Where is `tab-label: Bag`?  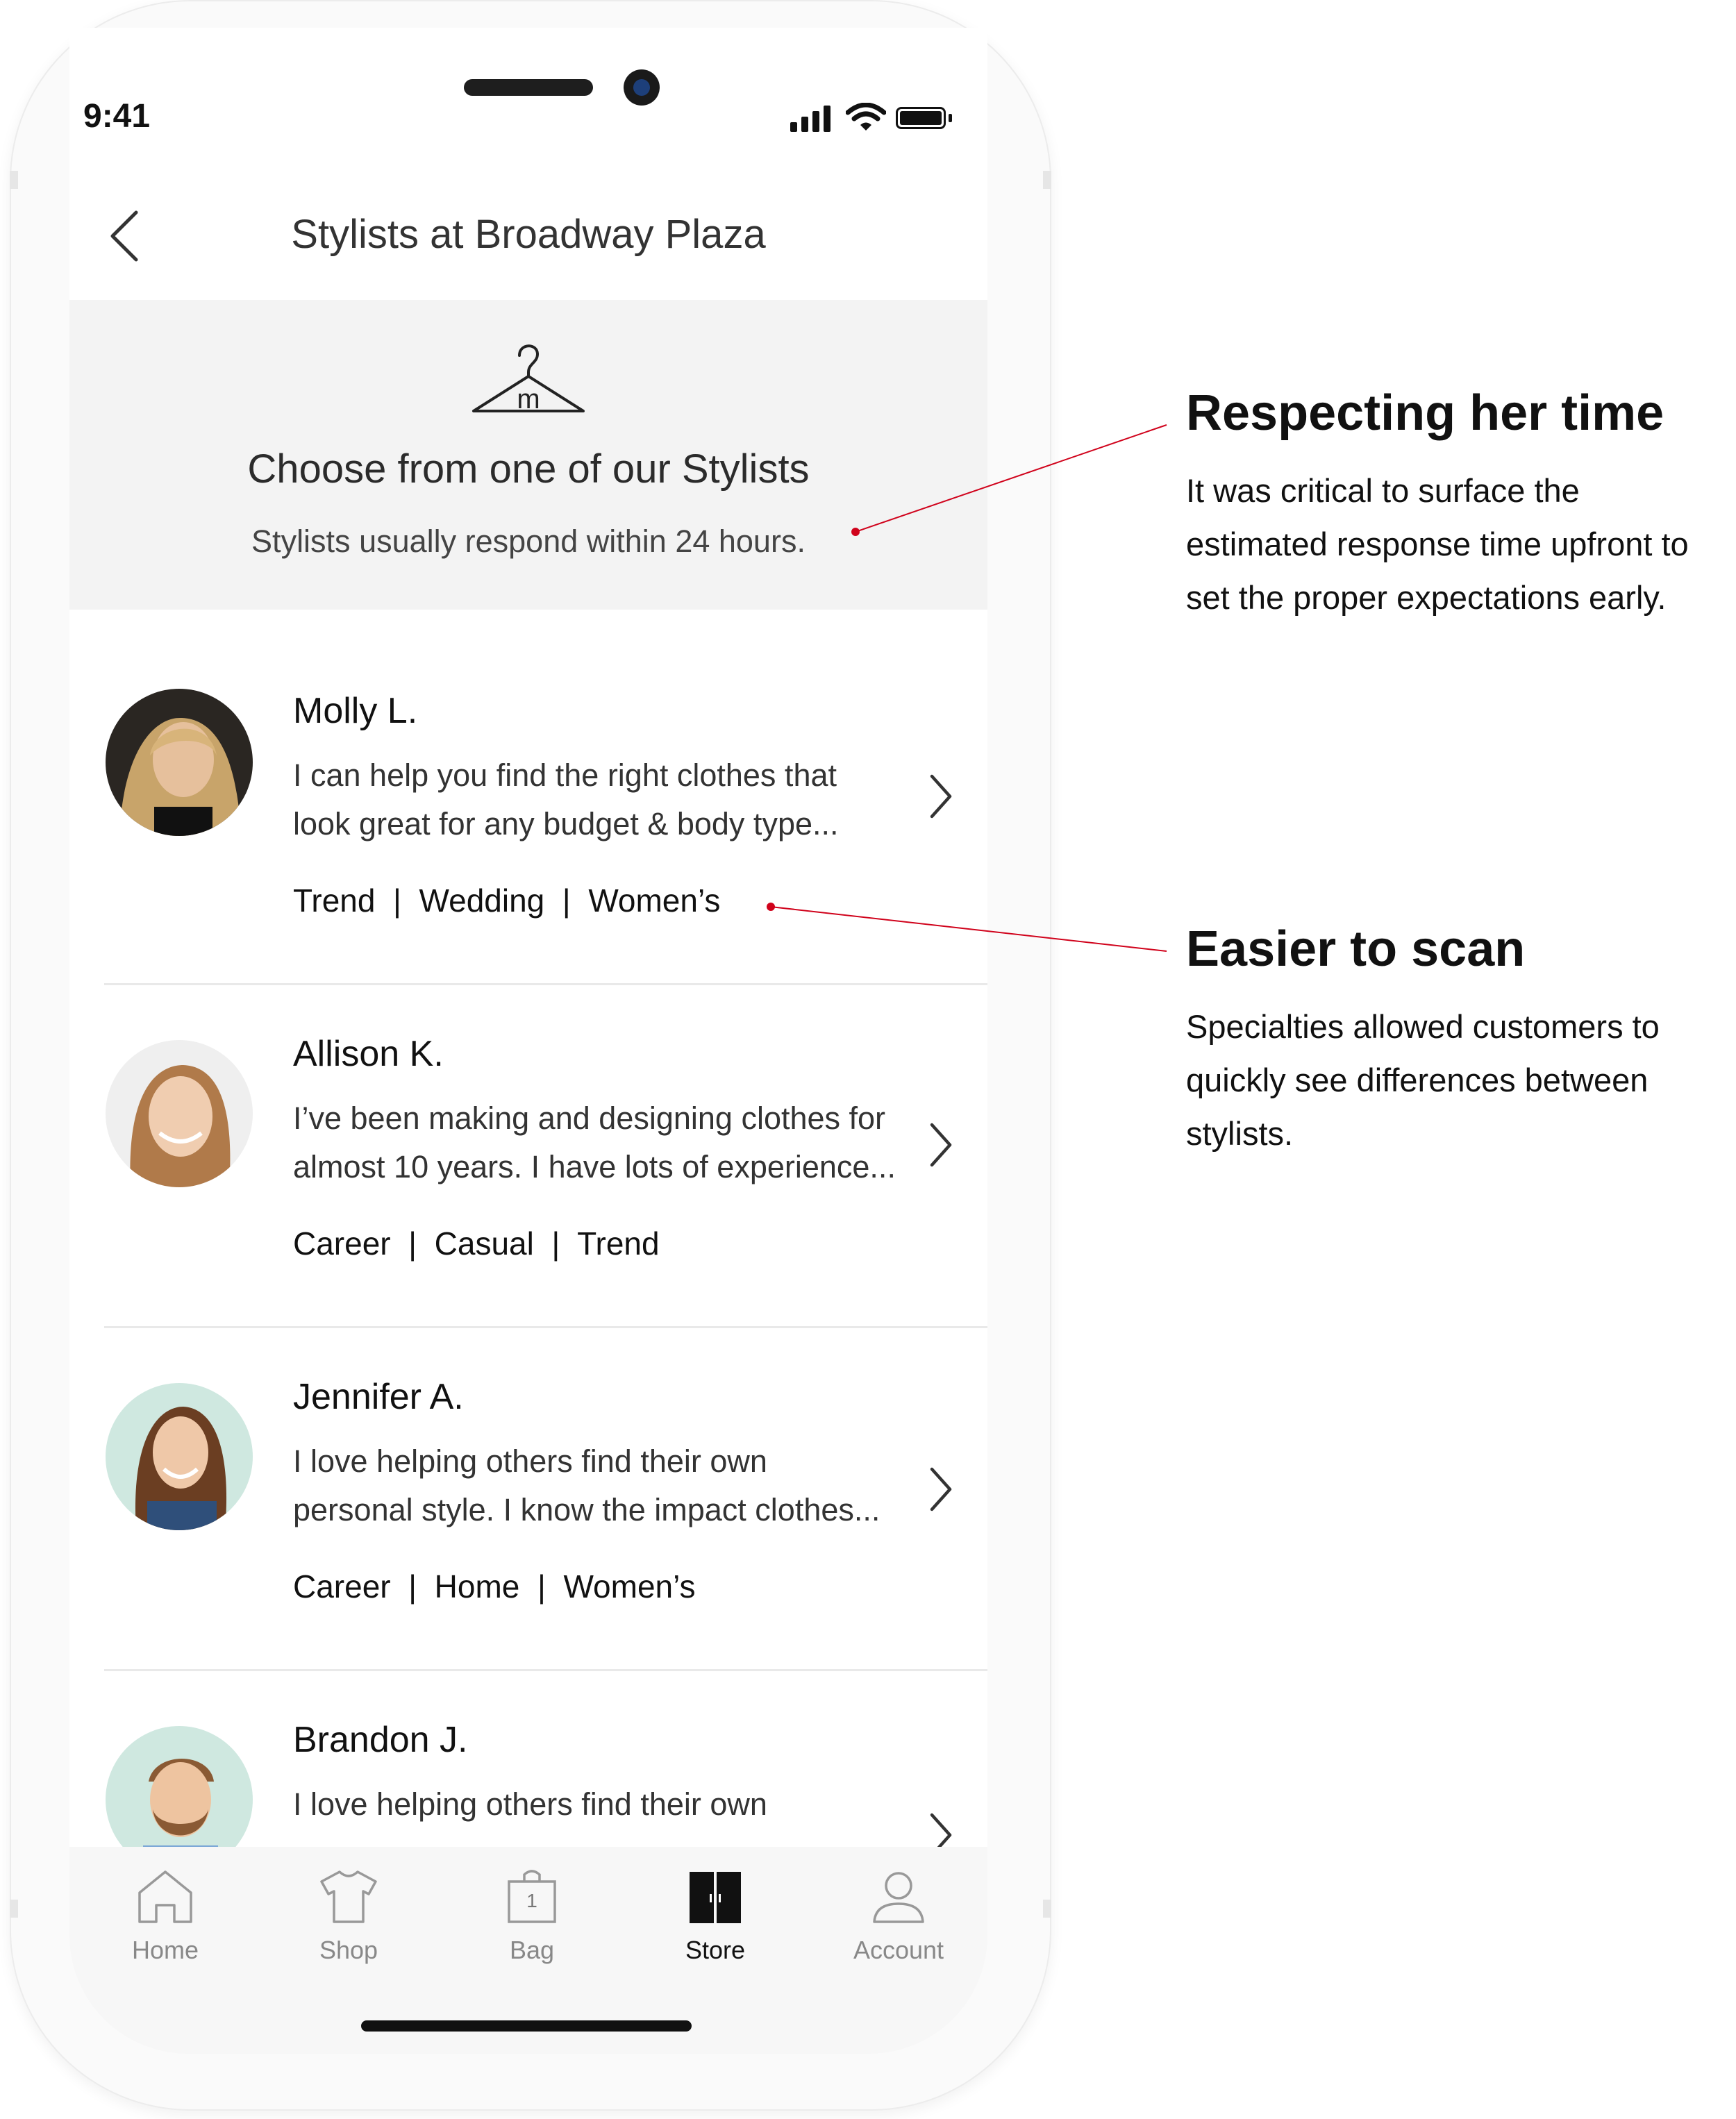 tab-label: Bag is located at coordinates (532, 1950).